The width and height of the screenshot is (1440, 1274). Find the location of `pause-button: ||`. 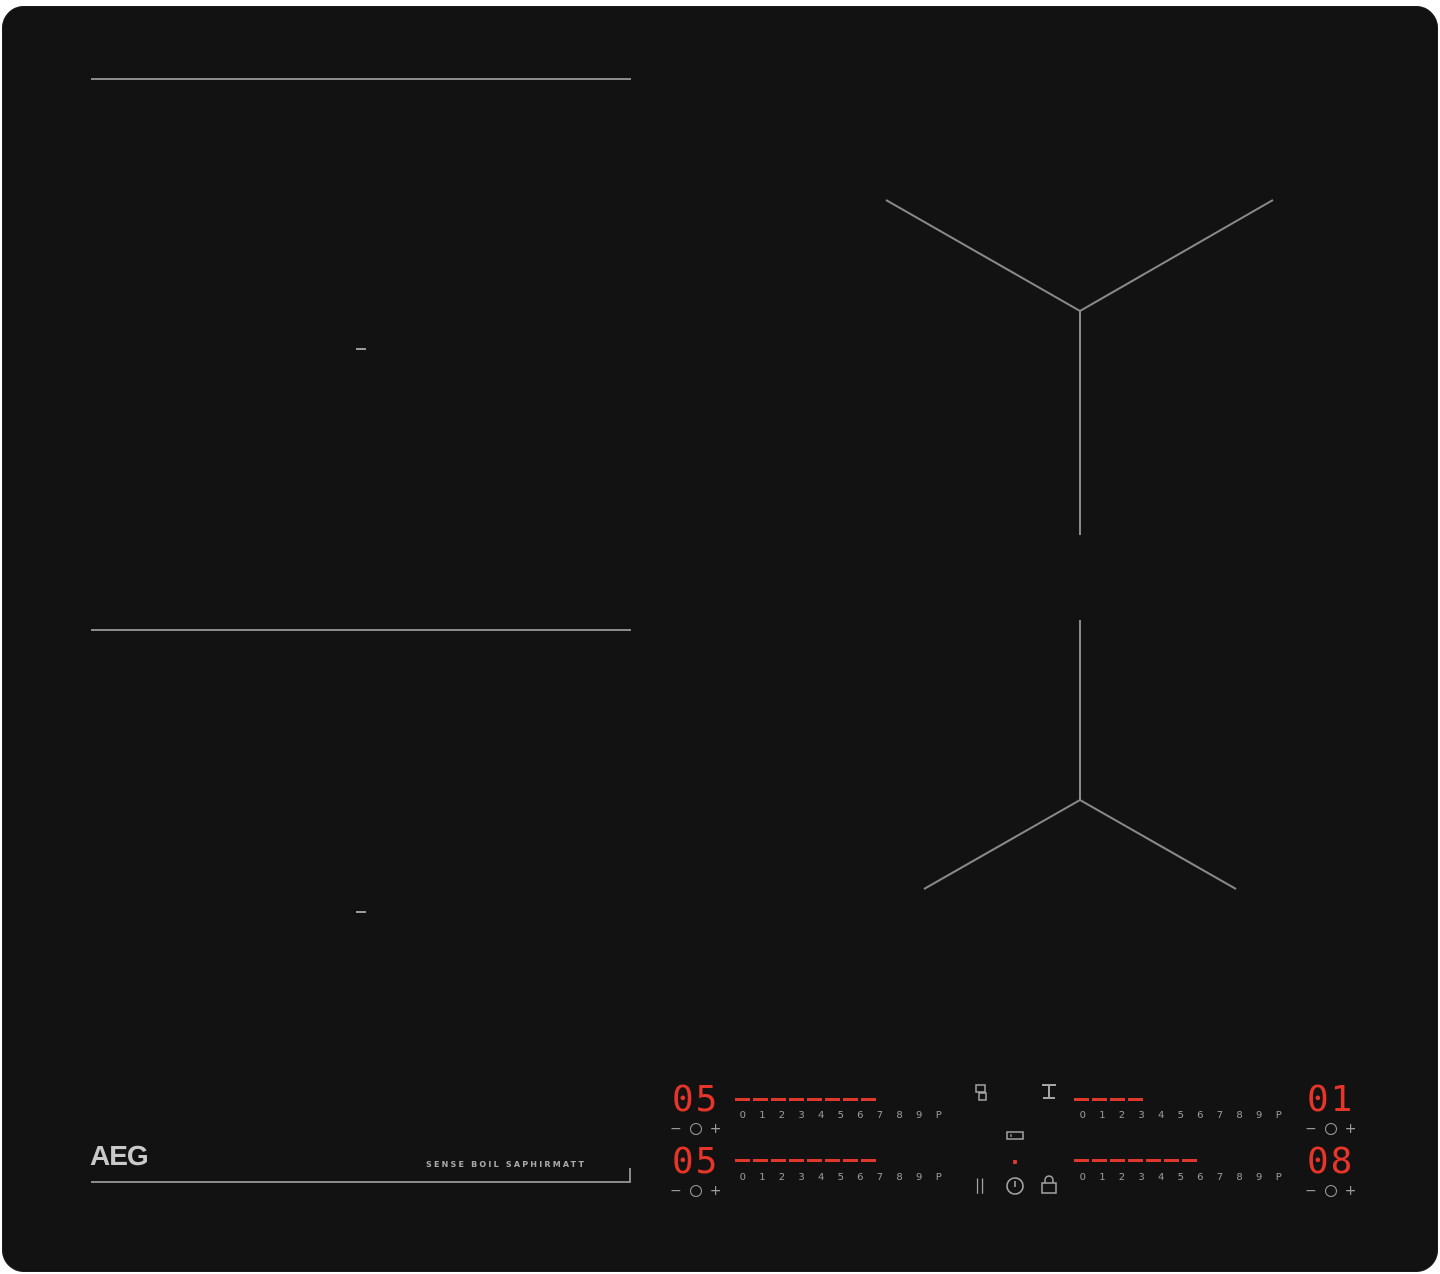

pause-button: || is located at coordinates (980, 1185).